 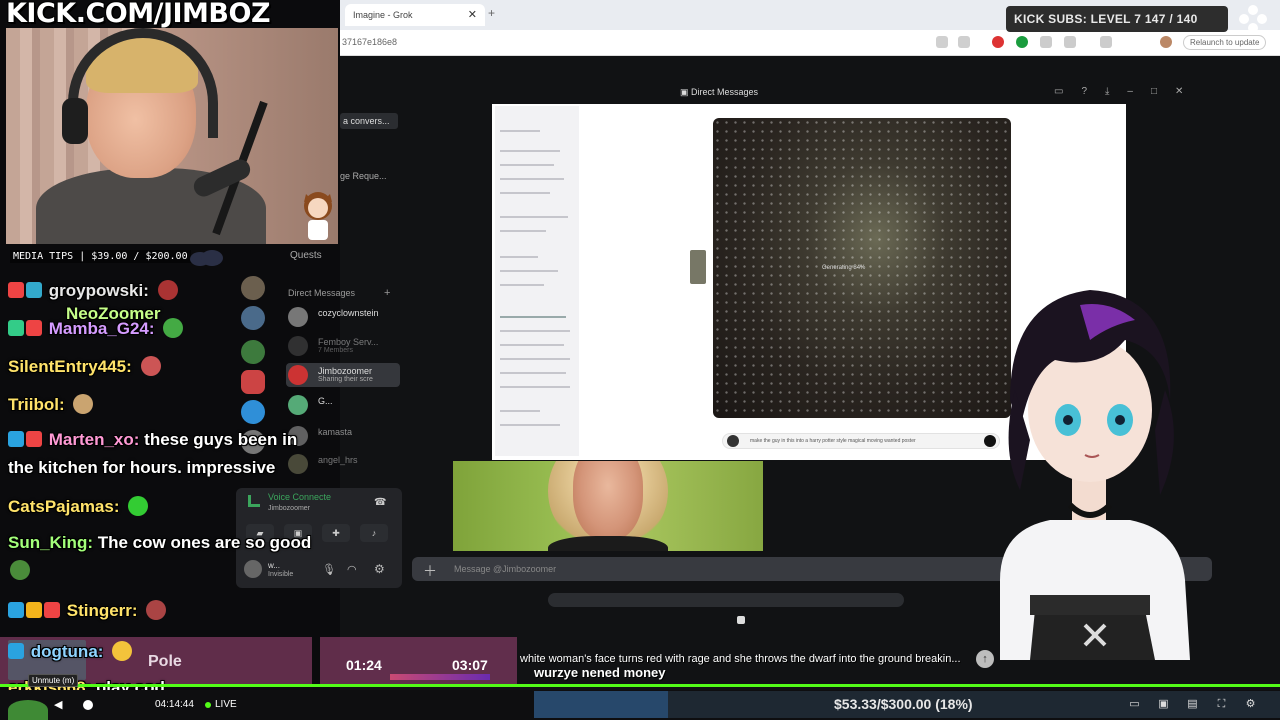 What do you see at coordinates (415, 15) in the screenshot?
I see `browser-tab: Imagine - Grok ✕` at bounding box center [415, 15].